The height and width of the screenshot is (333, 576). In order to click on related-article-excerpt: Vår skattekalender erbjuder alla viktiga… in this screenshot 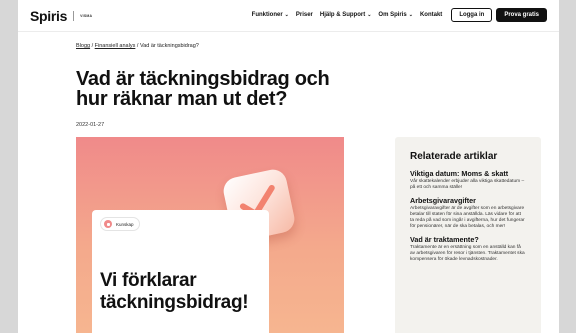, I will do `click(467, 184)`.